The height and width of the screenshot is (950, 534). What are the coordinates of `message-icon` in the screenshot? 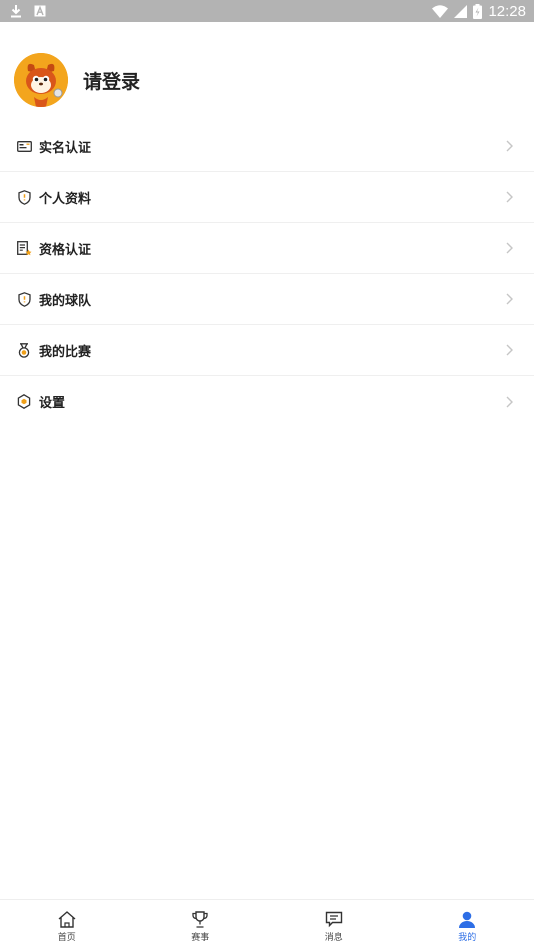 It's located at (334, 919).